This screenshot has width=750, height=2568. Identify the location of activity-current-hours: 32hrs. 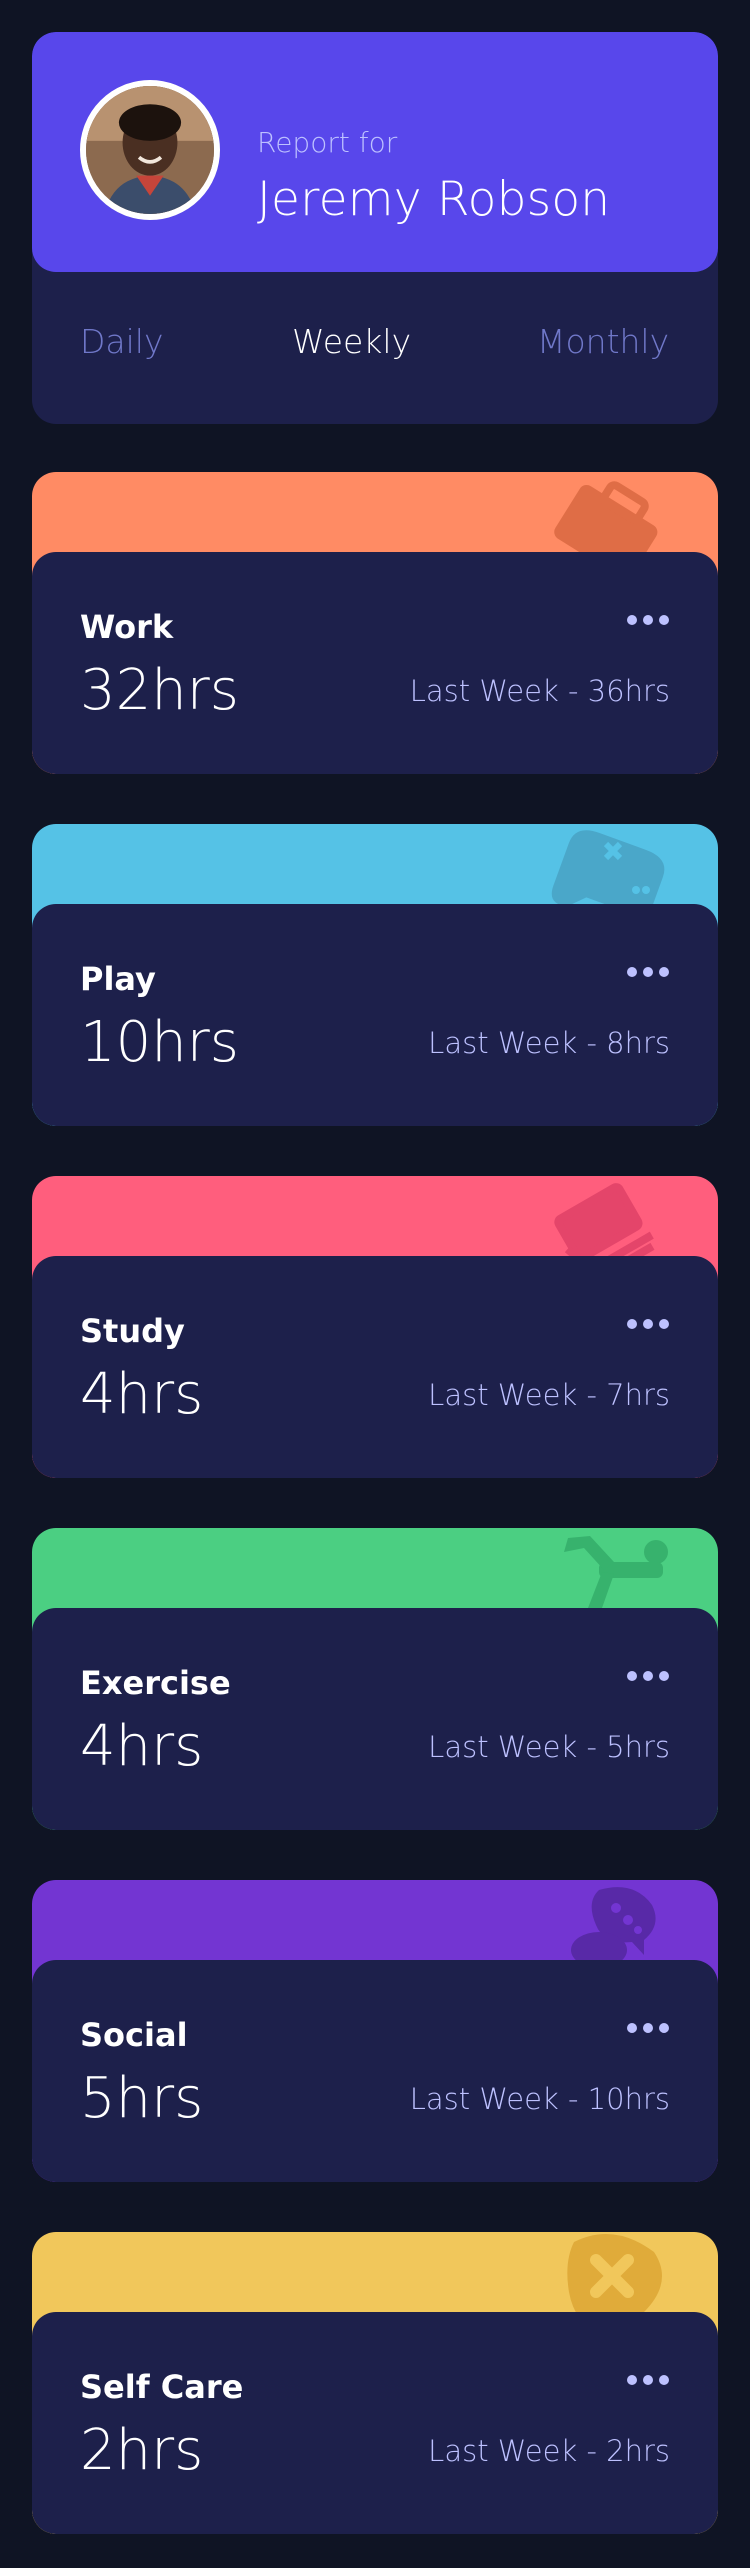
(159, 690).